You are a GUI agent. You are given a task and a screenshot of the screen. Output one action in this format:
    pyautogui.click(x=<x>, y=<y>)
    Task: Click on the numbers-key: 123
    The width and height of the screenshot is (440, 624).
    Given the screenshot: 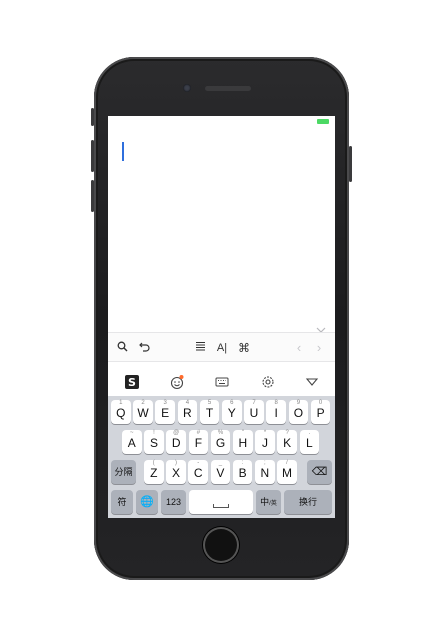 What is the action you would take?
    pyautogui.click(x=173, y=502)
    